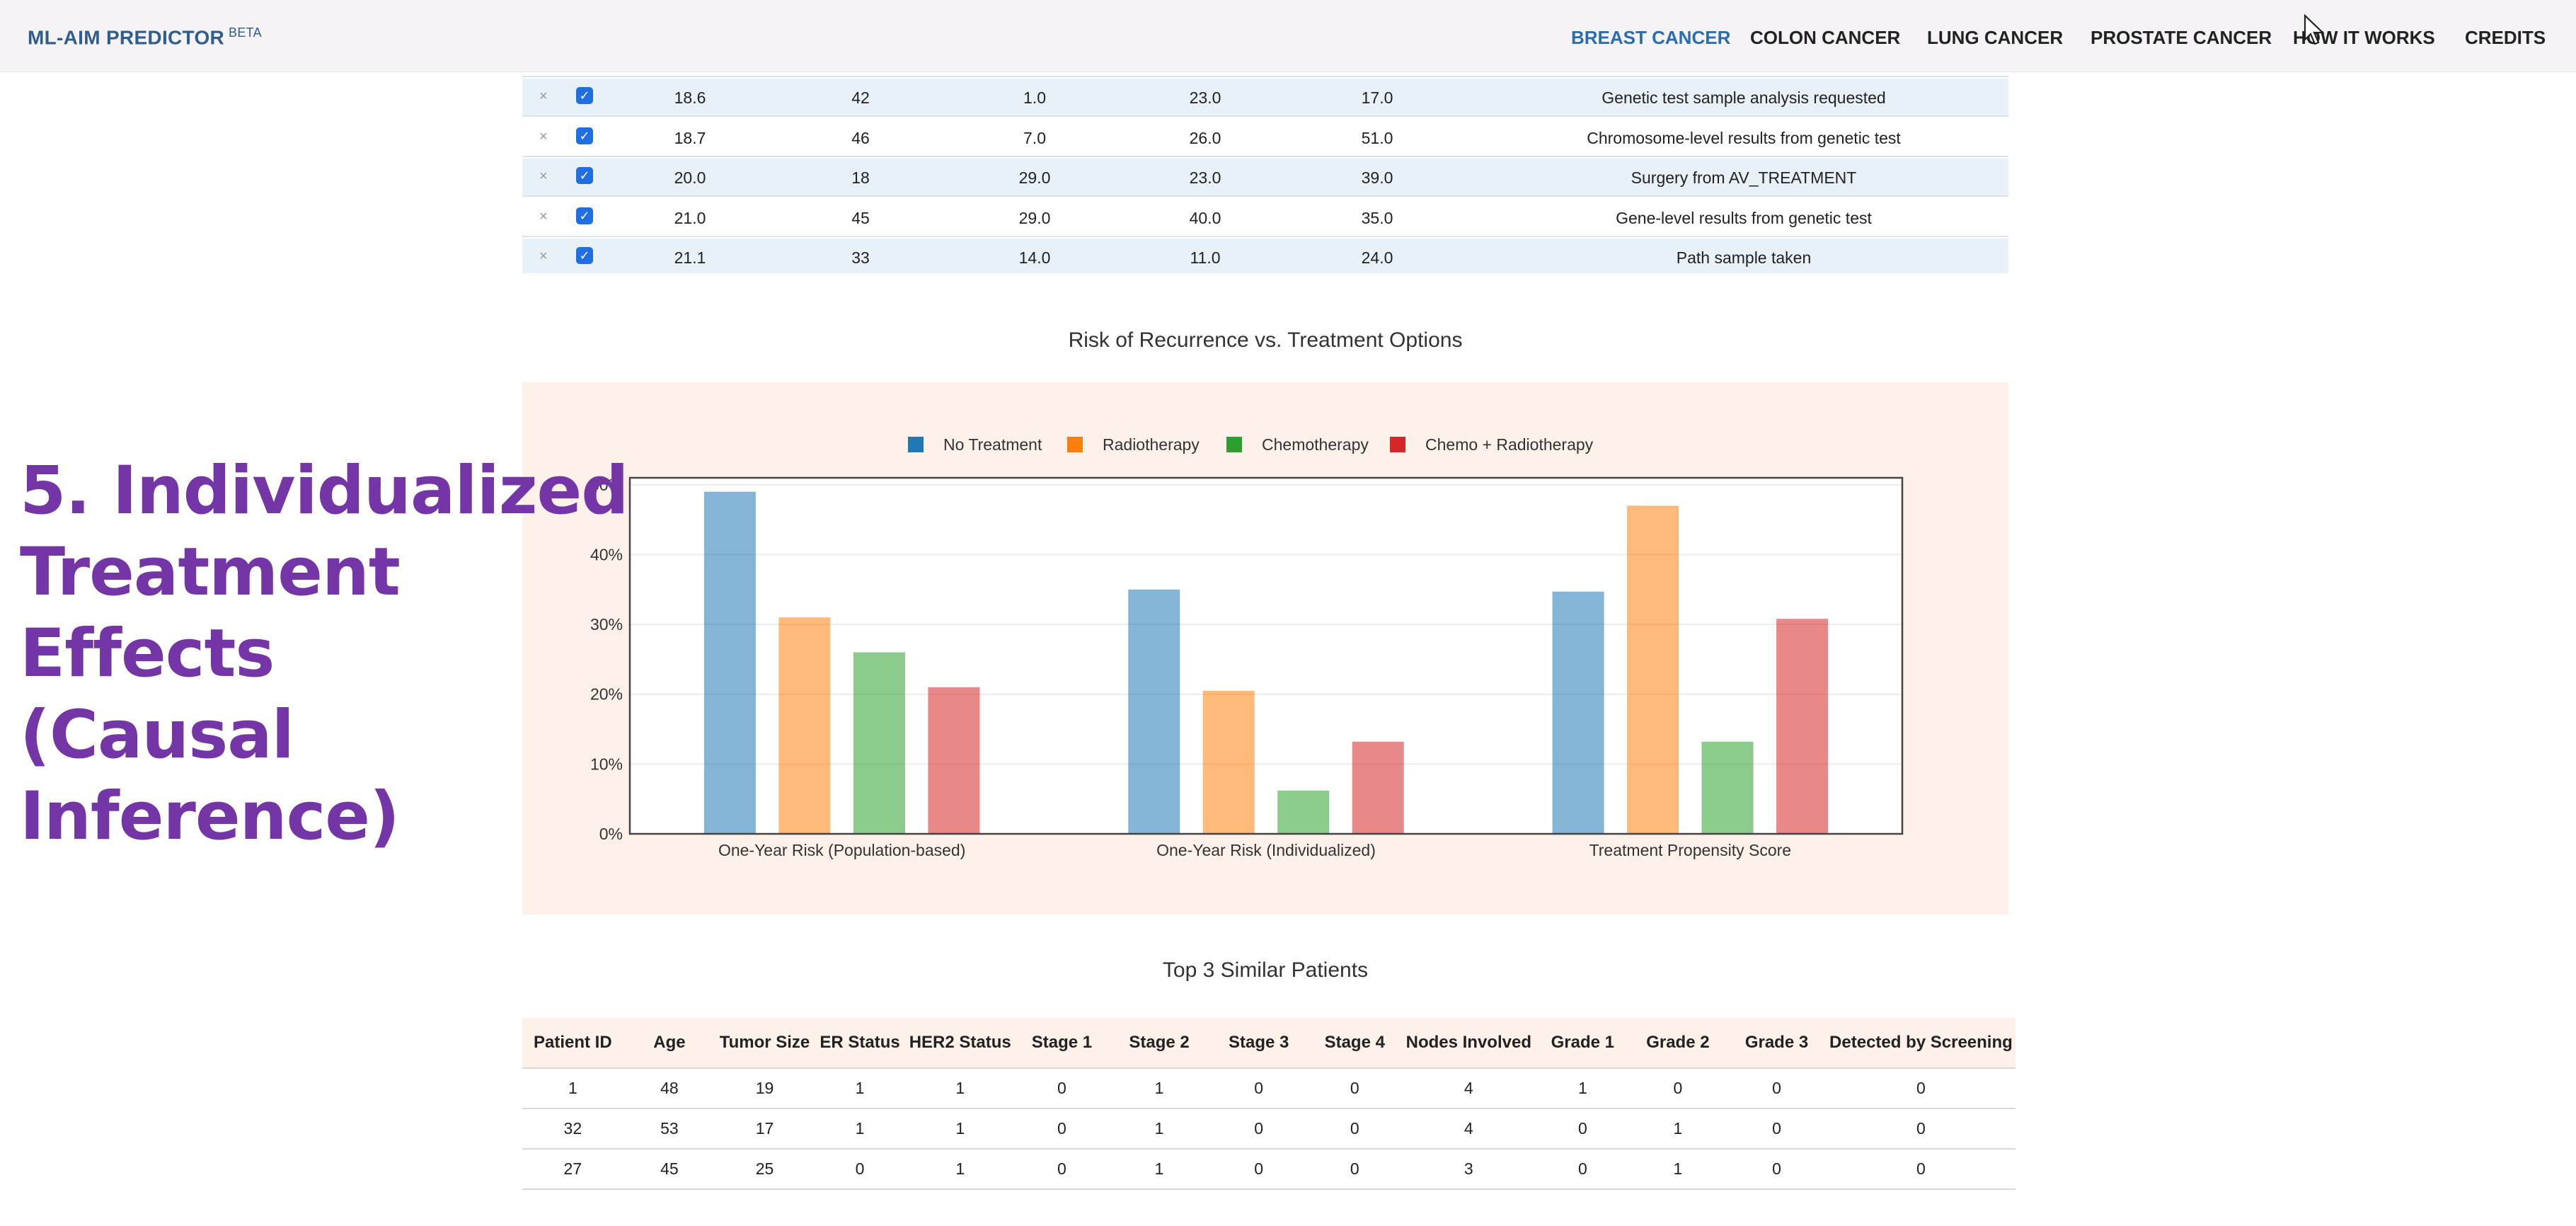  What do you see at coordinates (1062, 1043) in the screenshot?
I see `column-header: Stage 1` at bounding box center [1062, 1043].